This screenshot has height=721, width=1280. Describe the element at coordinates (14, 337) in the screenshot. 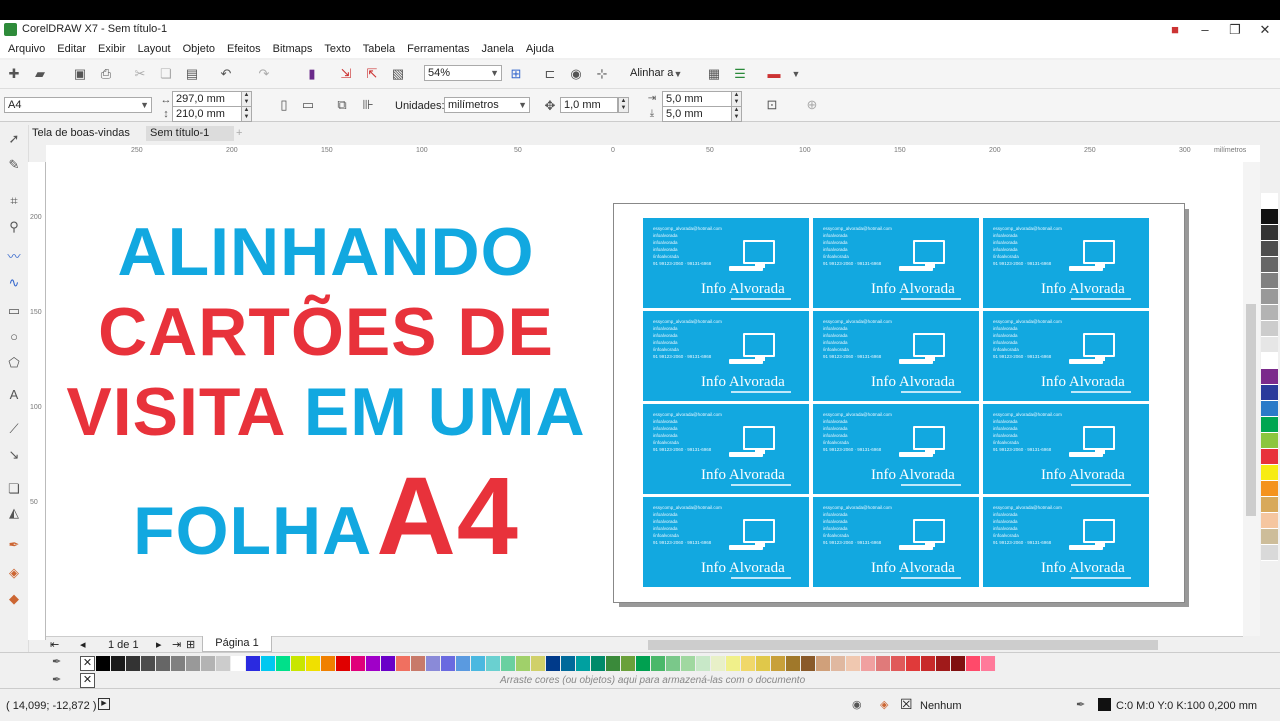

I see `ellipse-tool-icon: ○` at that location.